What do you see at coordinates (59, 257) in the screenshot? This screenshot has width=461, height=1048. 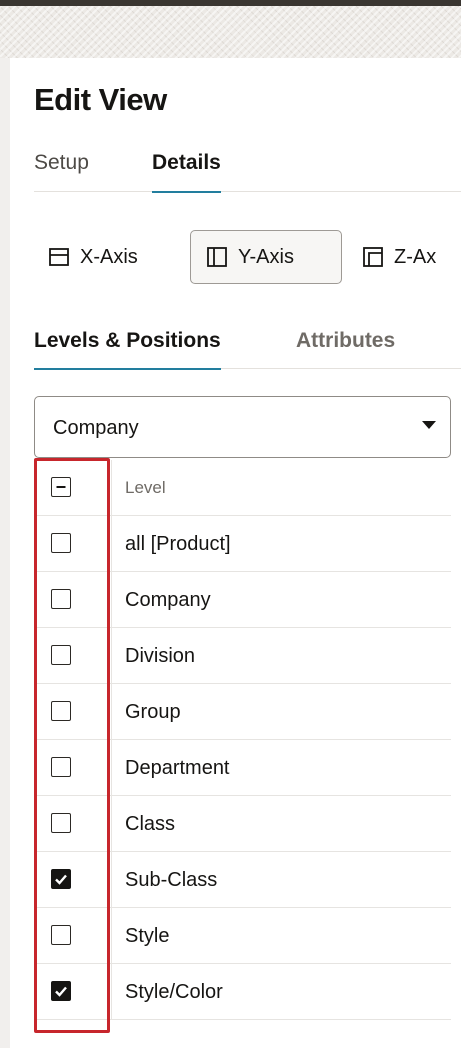 I see `x-axis-icon` at bounding box center [59, 257].